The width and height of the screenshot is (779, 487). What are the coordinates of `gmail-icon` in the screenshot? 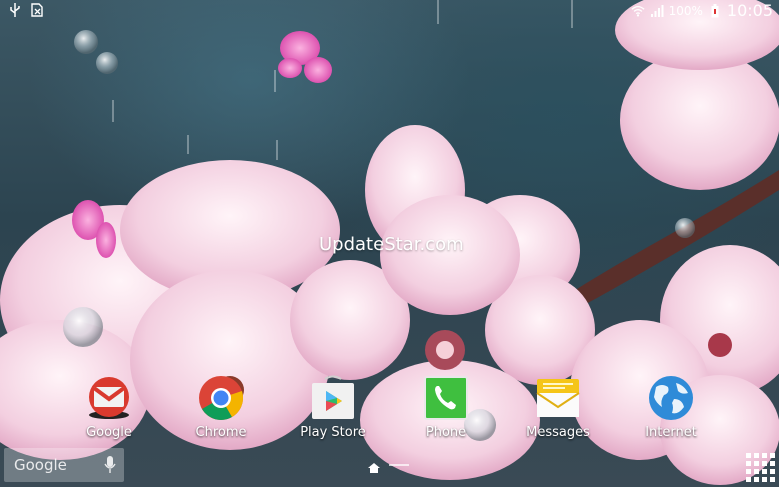 It's located at (109, 398).